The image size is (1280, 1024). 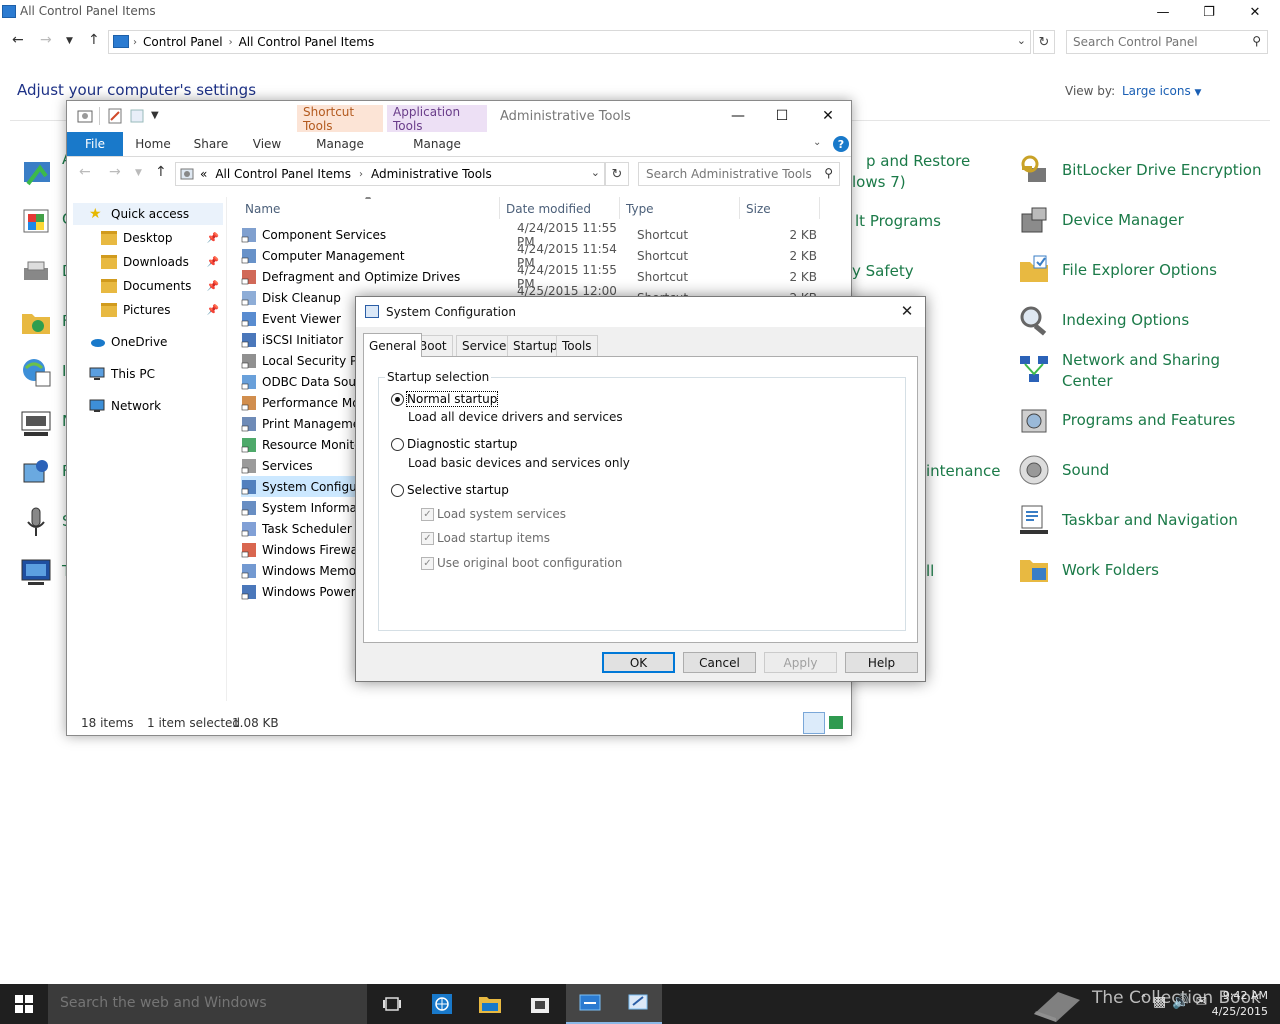 I want to click on taskbar-clock: 9:42 AM 4/25/2015, so click(x=1239, y=1004).